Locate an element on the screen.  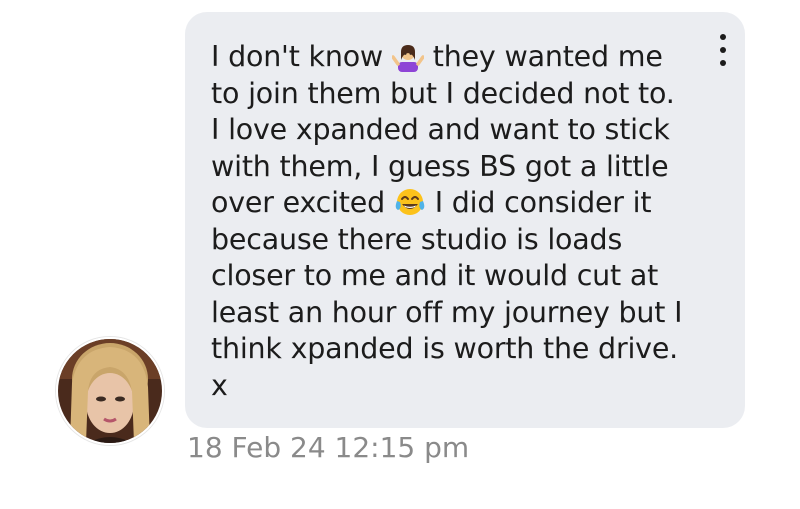
message-line: because there studio is loads is located at coordinates (417, 239).